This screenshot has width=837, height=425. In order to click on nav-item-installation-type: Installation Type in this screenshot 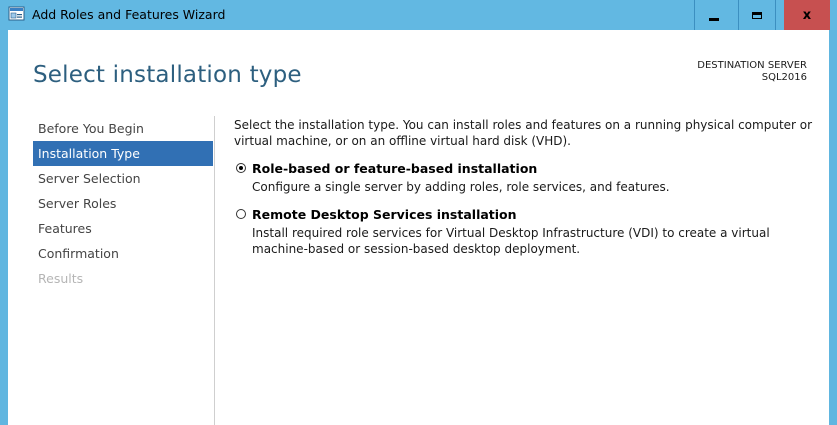, I will do `click(123, 153)`.